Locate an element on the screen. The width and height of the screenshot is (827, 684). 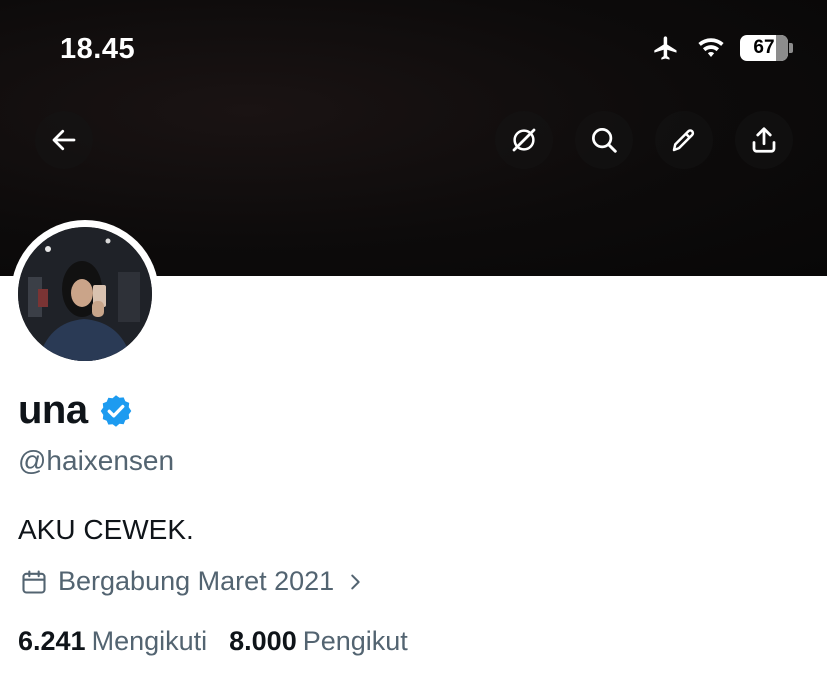
edit-button is located at coordinates (684, 140).